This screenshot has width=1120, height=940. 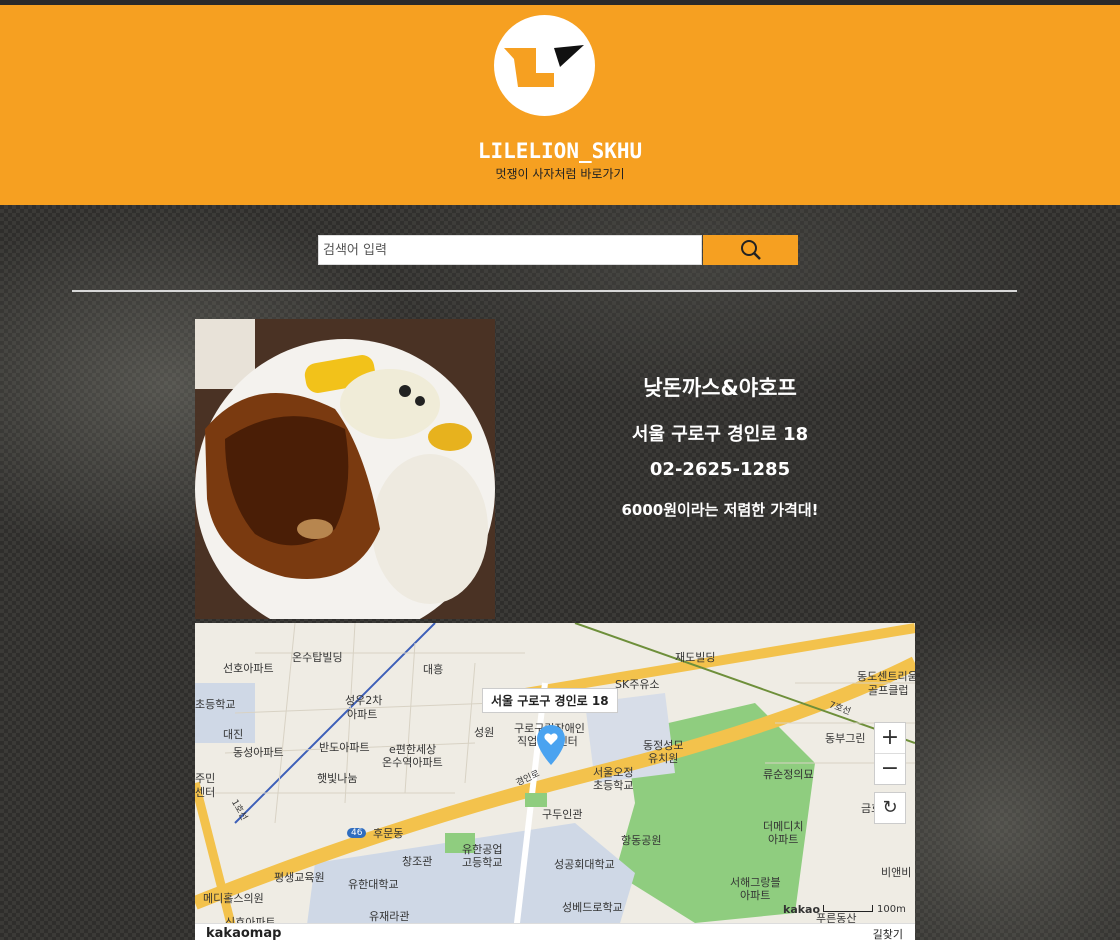 I want to click on reset-control: ↻, so click(x=890, y=808).